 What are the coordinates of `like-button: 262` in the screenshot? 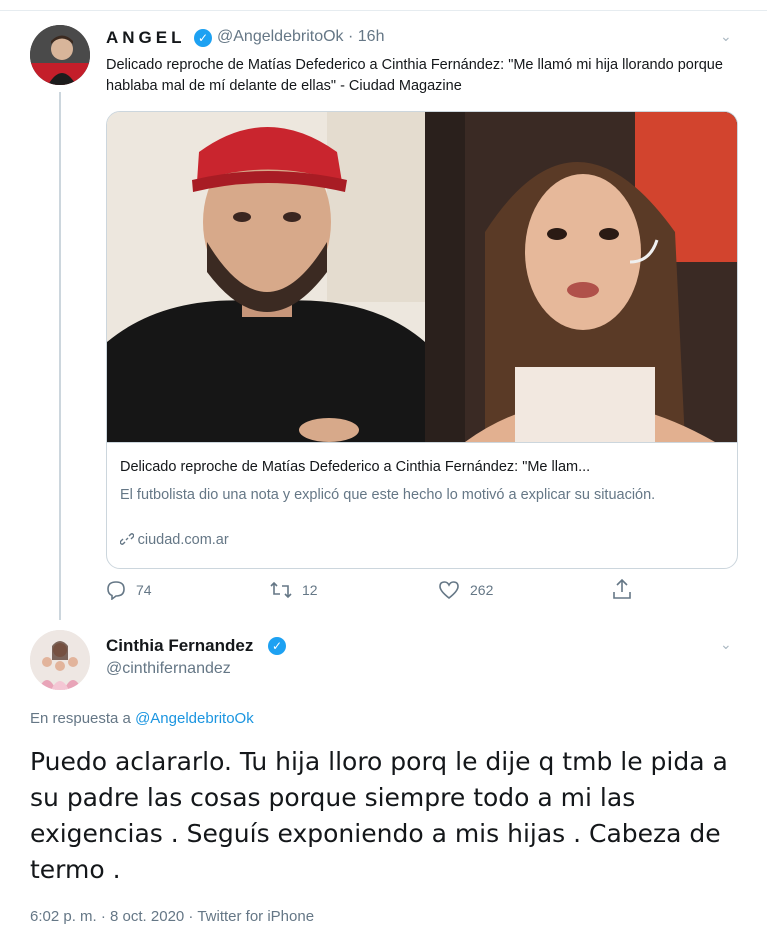 It's located at (465, 590).